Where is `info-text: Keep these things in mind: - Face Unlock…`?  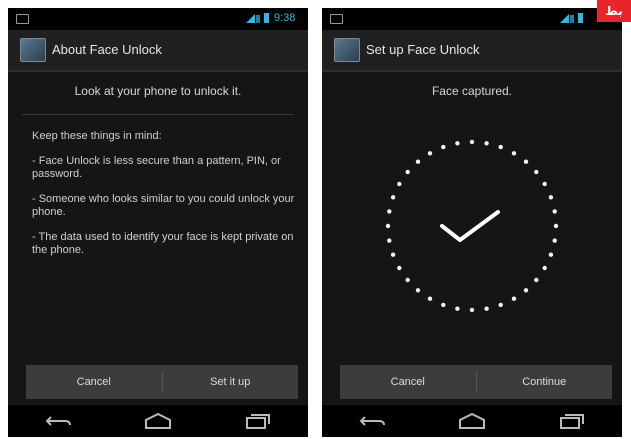 info-text: Keep these things in mind: - Face Unlock… is located at coordinates (164, 199).